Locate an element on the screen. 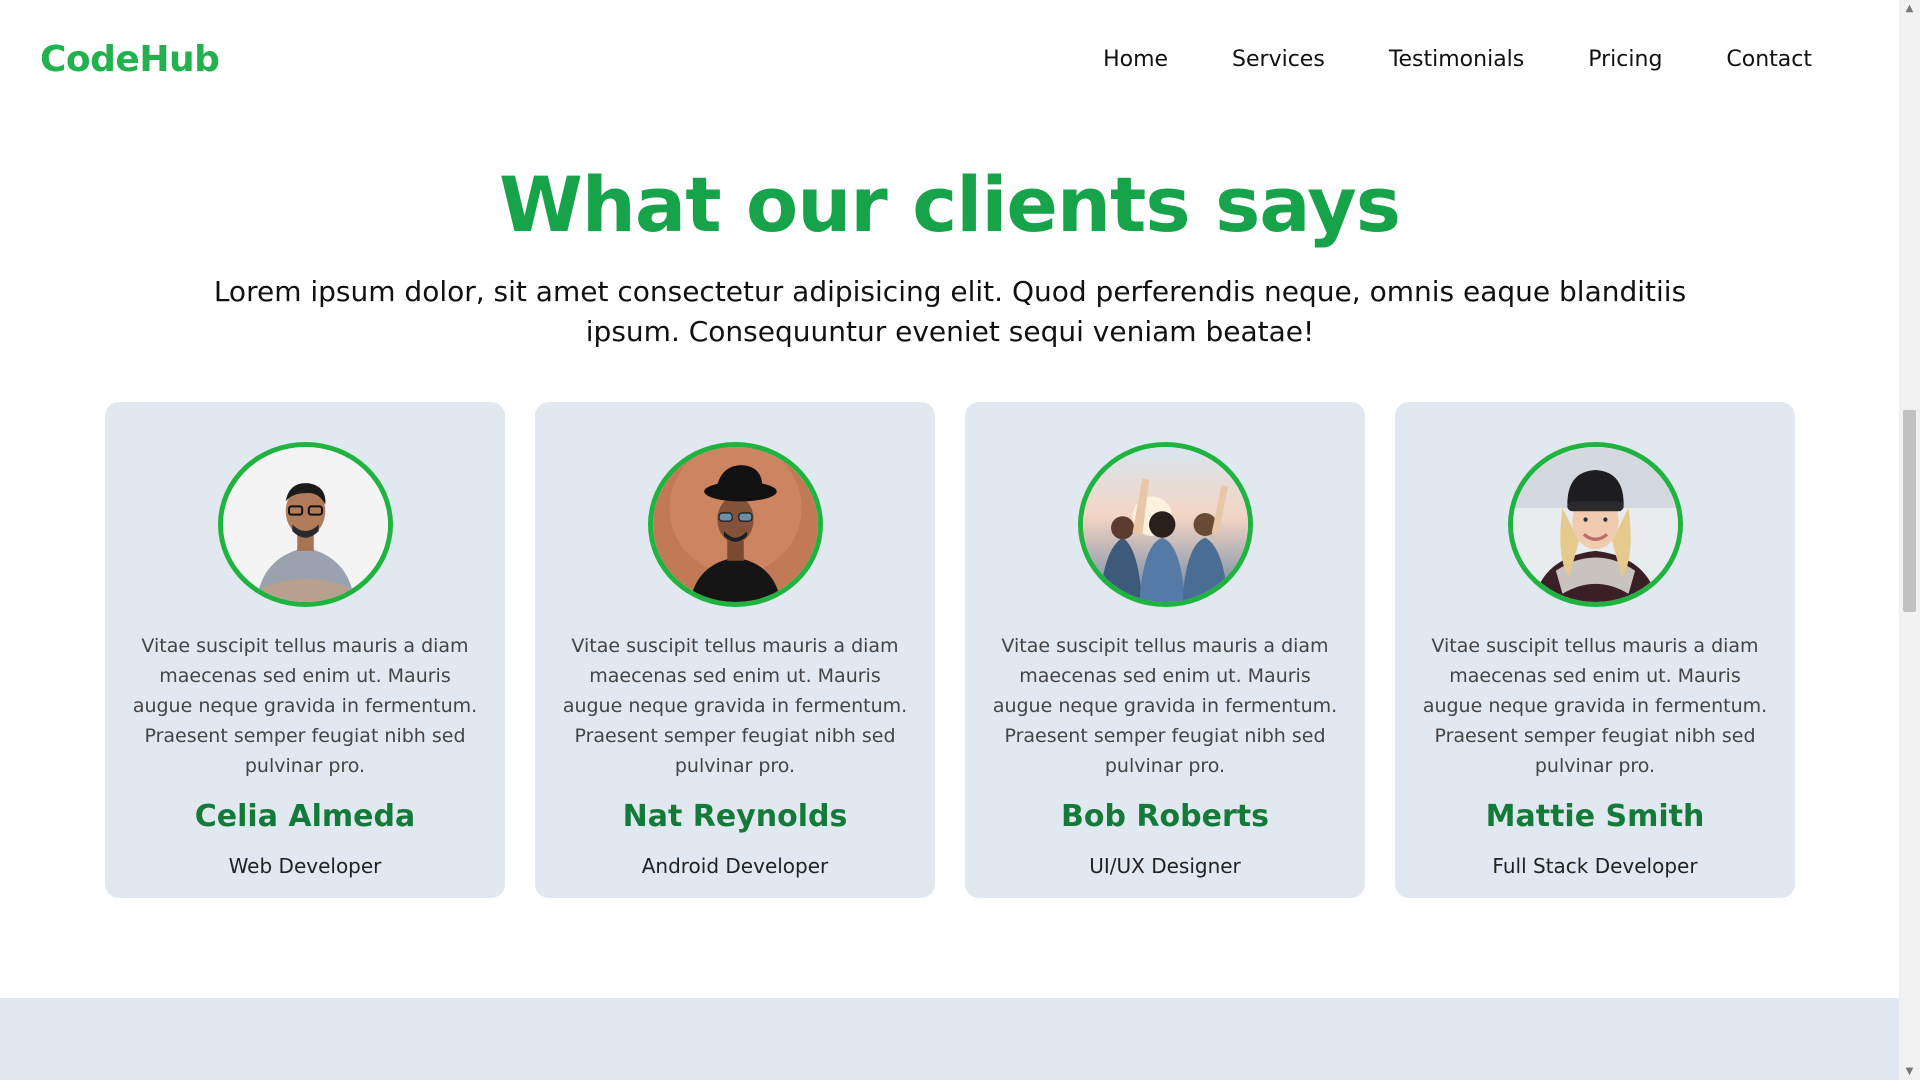 Image resolution: width=1920 pixels, height=1080 pixels. nav-link-home: Home is located at coordinates (1135, 59).